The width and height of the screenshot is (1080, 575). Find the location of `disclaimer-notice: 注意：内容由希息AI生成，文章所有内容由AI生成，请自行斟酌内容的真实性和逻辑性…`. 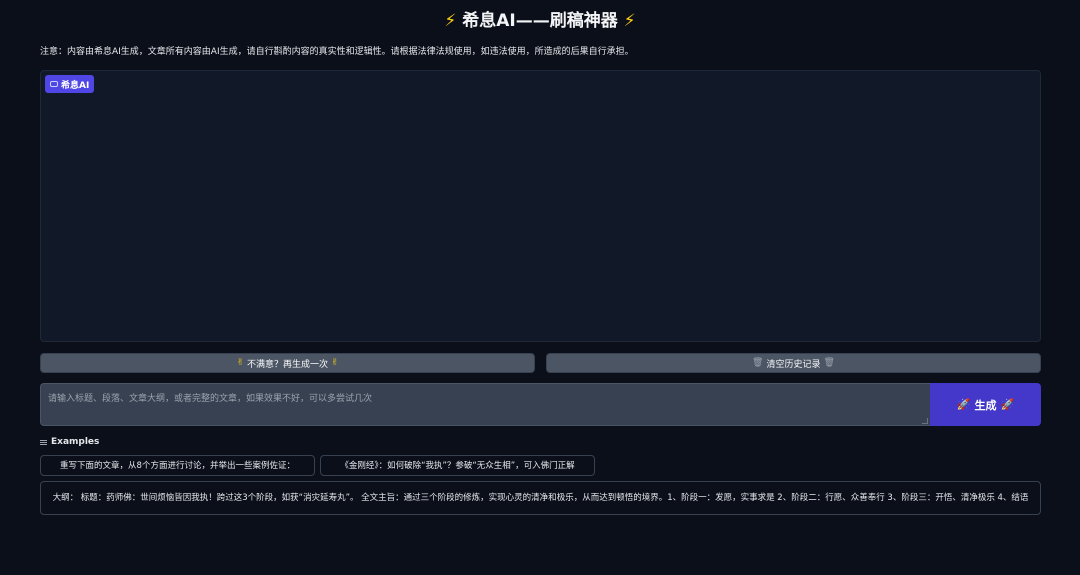

disclaimer-notice: 注意：内容由希息AI生成，文章所有内容由AI生成，请自行斟酌内容的真实性和逻辑性… is located at coordinates (337, 52).